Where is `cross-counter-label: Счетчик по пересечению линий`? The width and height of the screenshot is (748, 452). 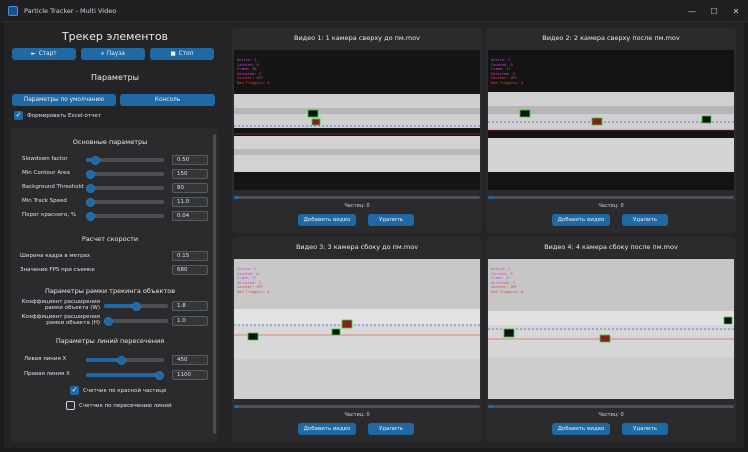 cross-counter-label: Счетчик по пересечению линий is located at coordinates (125, 406).